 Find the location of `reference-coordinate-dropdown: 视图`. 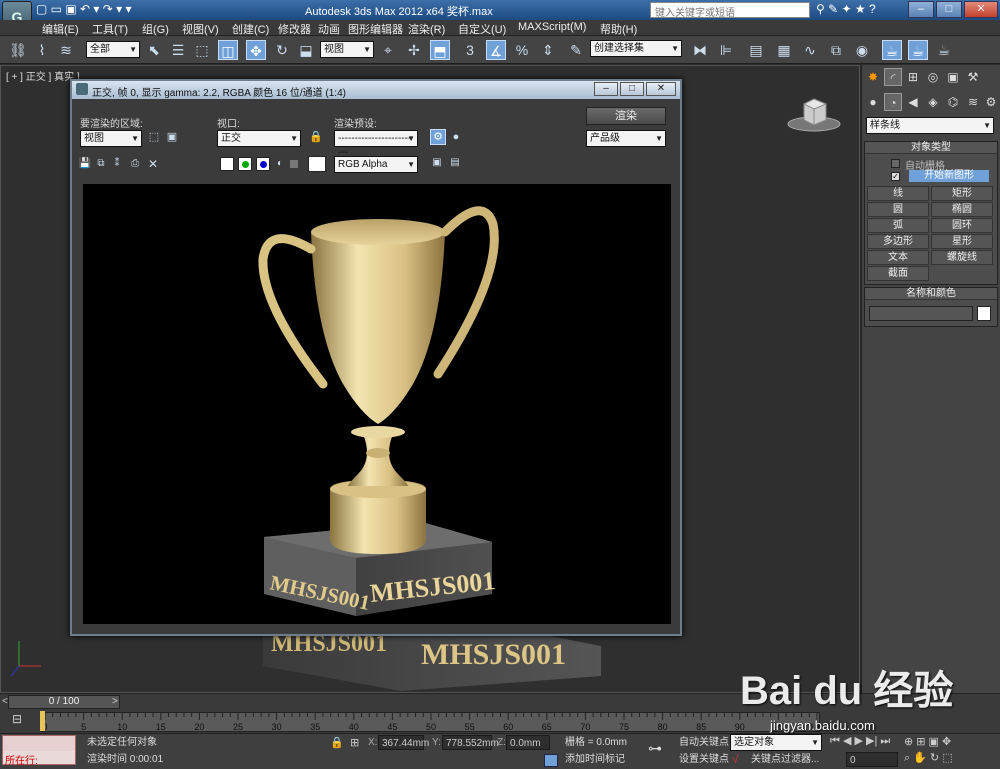

reference-coordinate-dropdown: 视图 is located at coordinates (347, 49).